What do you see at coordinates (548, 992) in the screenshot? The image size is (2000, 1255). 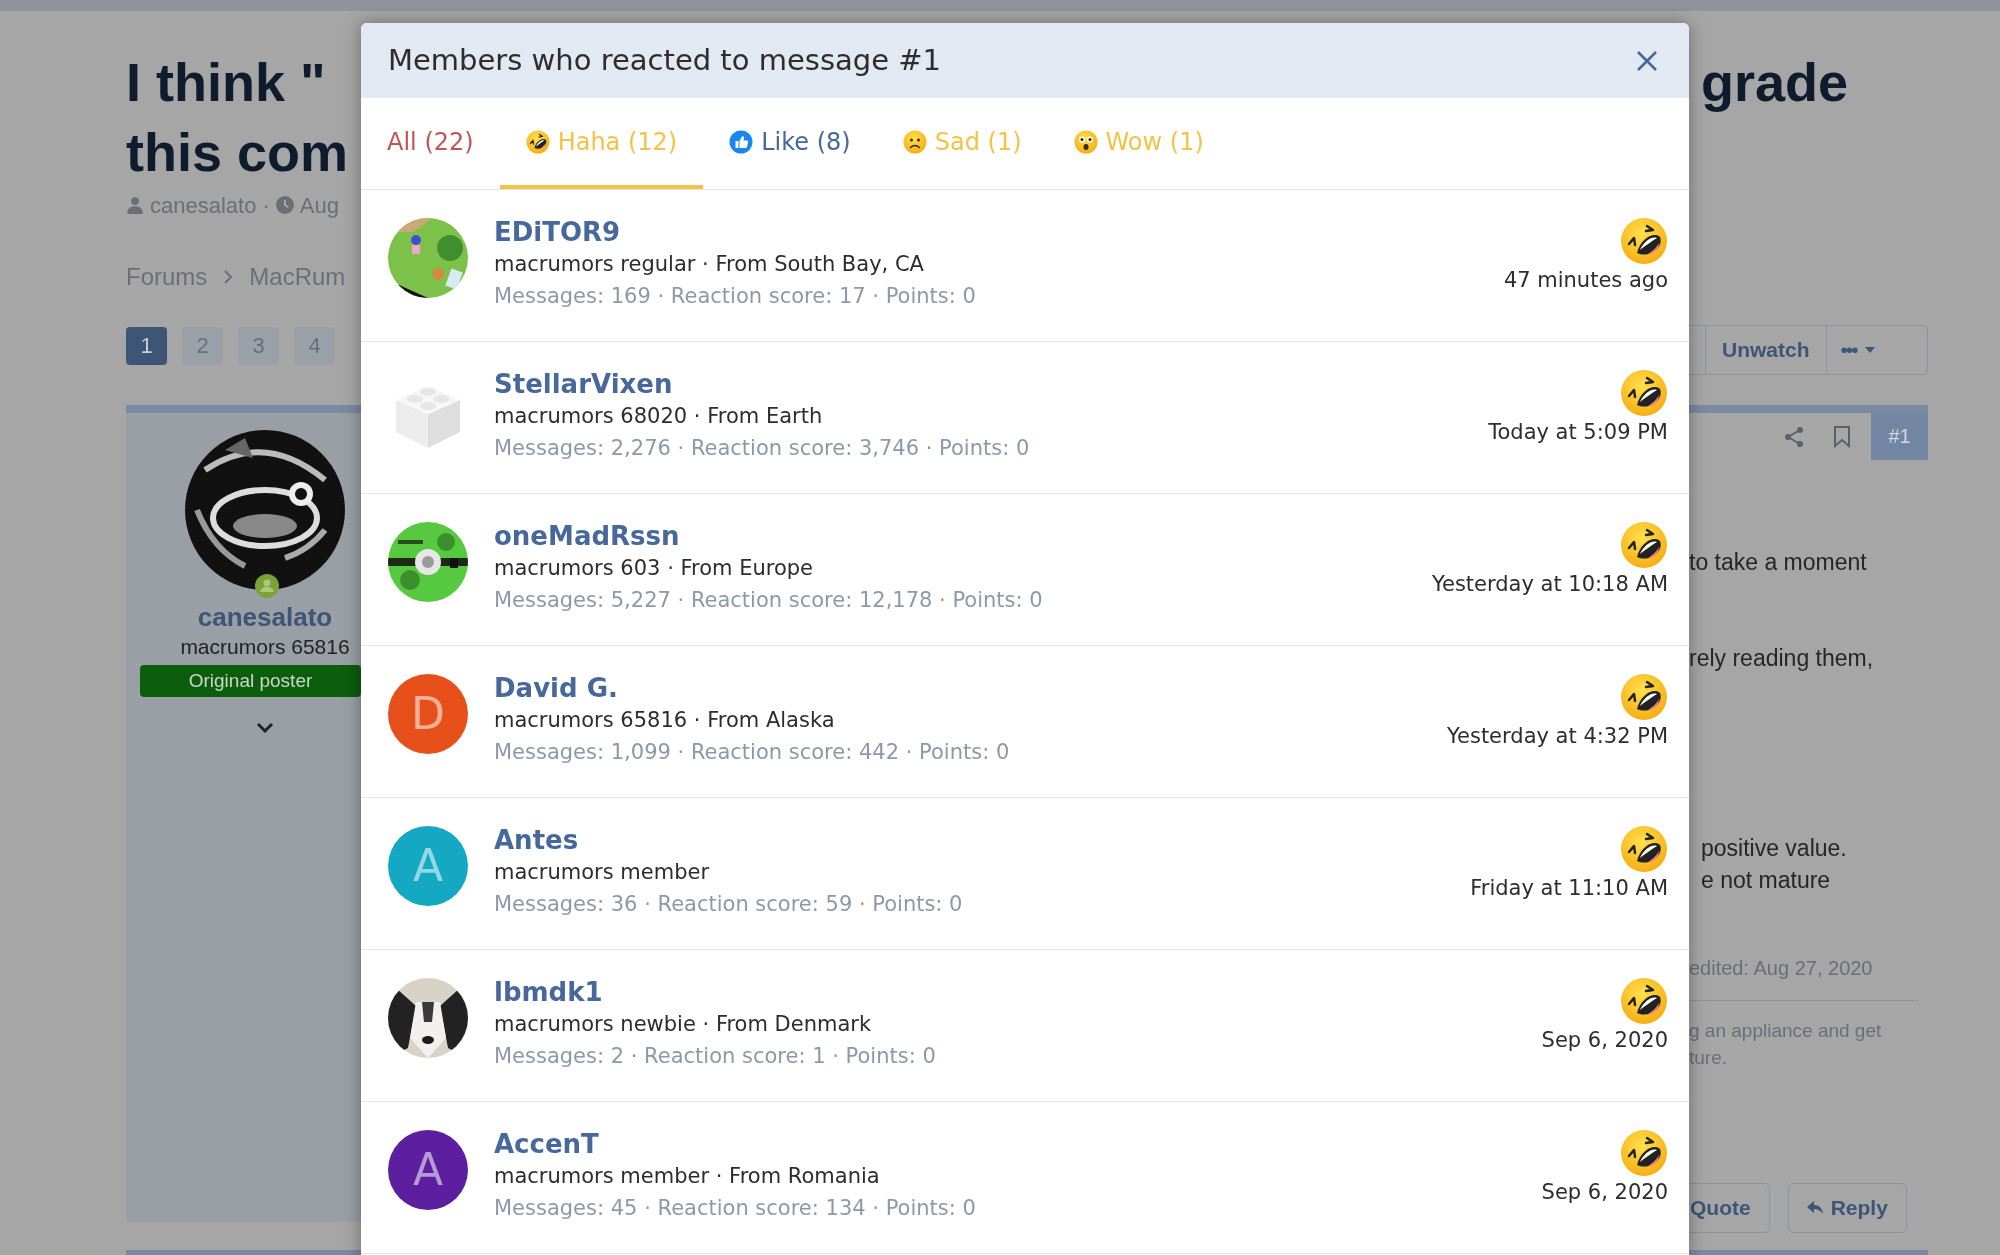 I see `member-name-link: lbmdk1` at bounding box center [548, 992].